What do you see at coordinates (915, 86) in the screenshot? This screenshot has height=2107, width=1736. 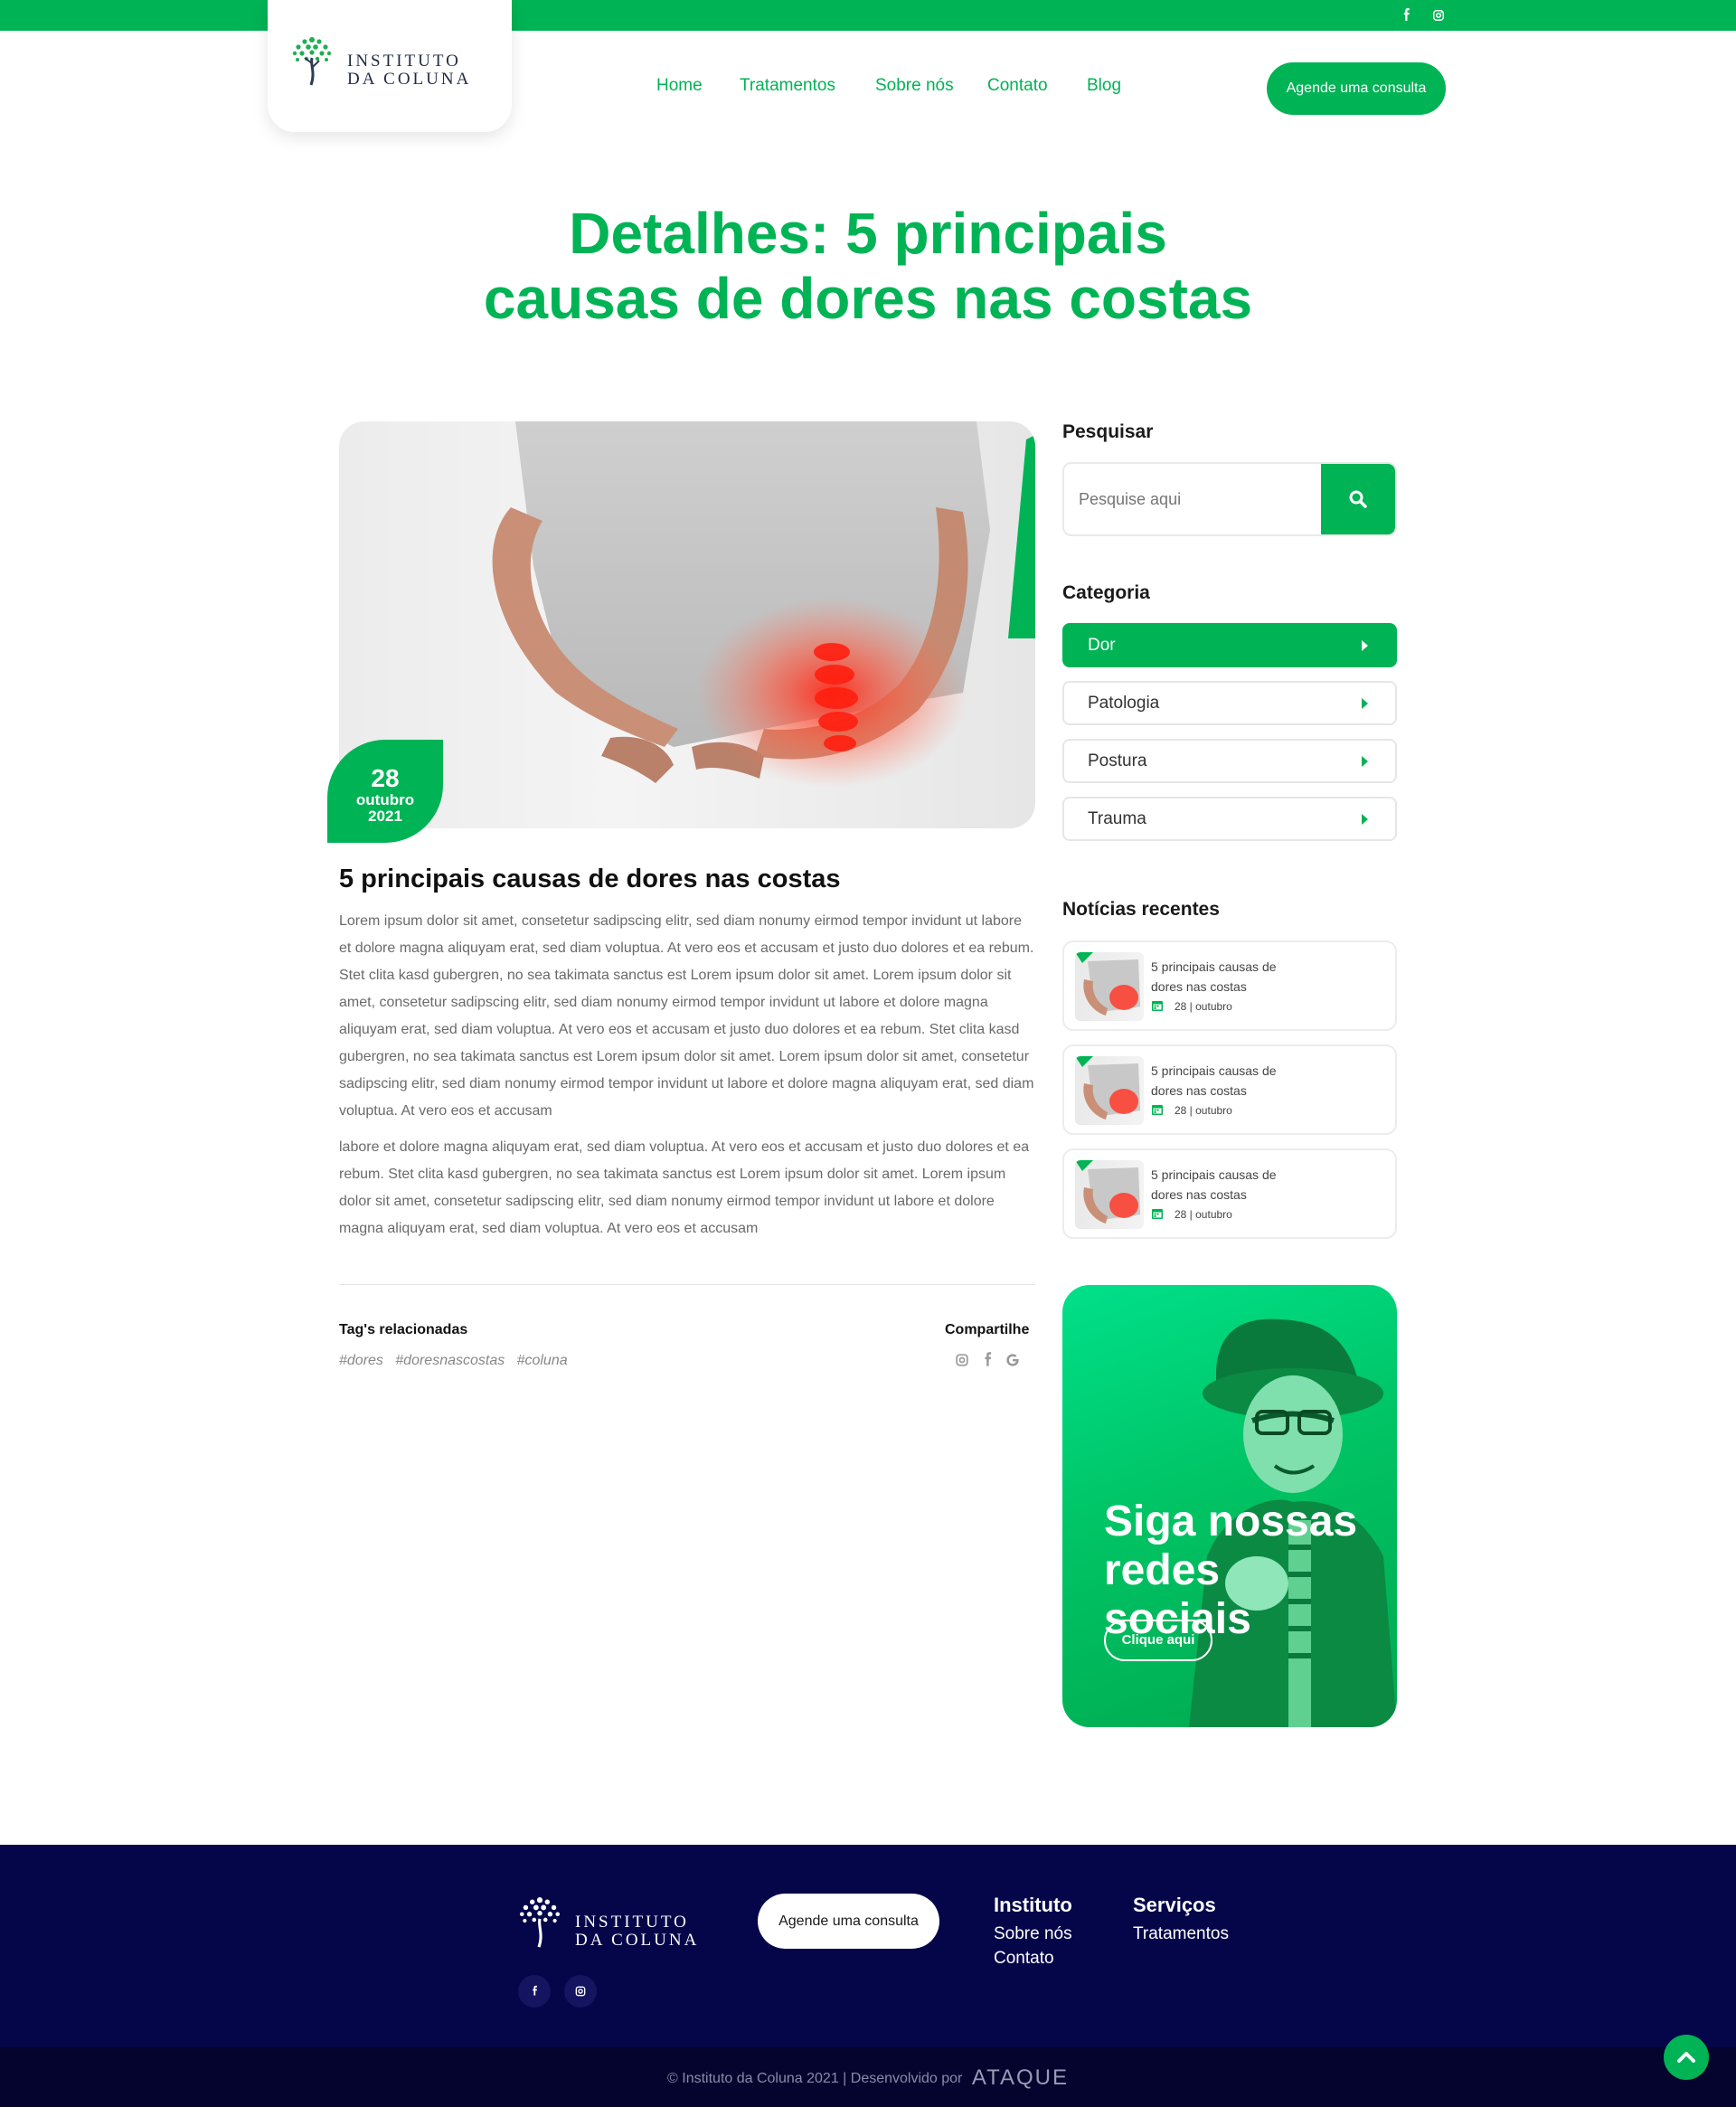 I see `nav-sobre-nos: Sobre nós` at bounding box center [915, 86].